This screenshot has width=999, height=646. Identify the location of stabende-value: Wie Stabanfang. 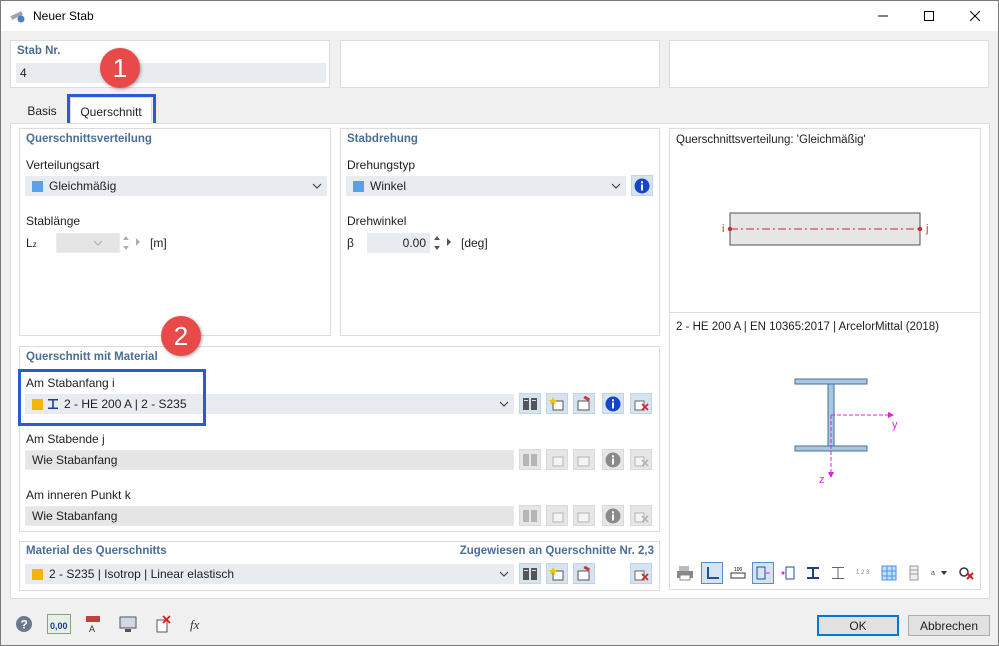
(75, 460).